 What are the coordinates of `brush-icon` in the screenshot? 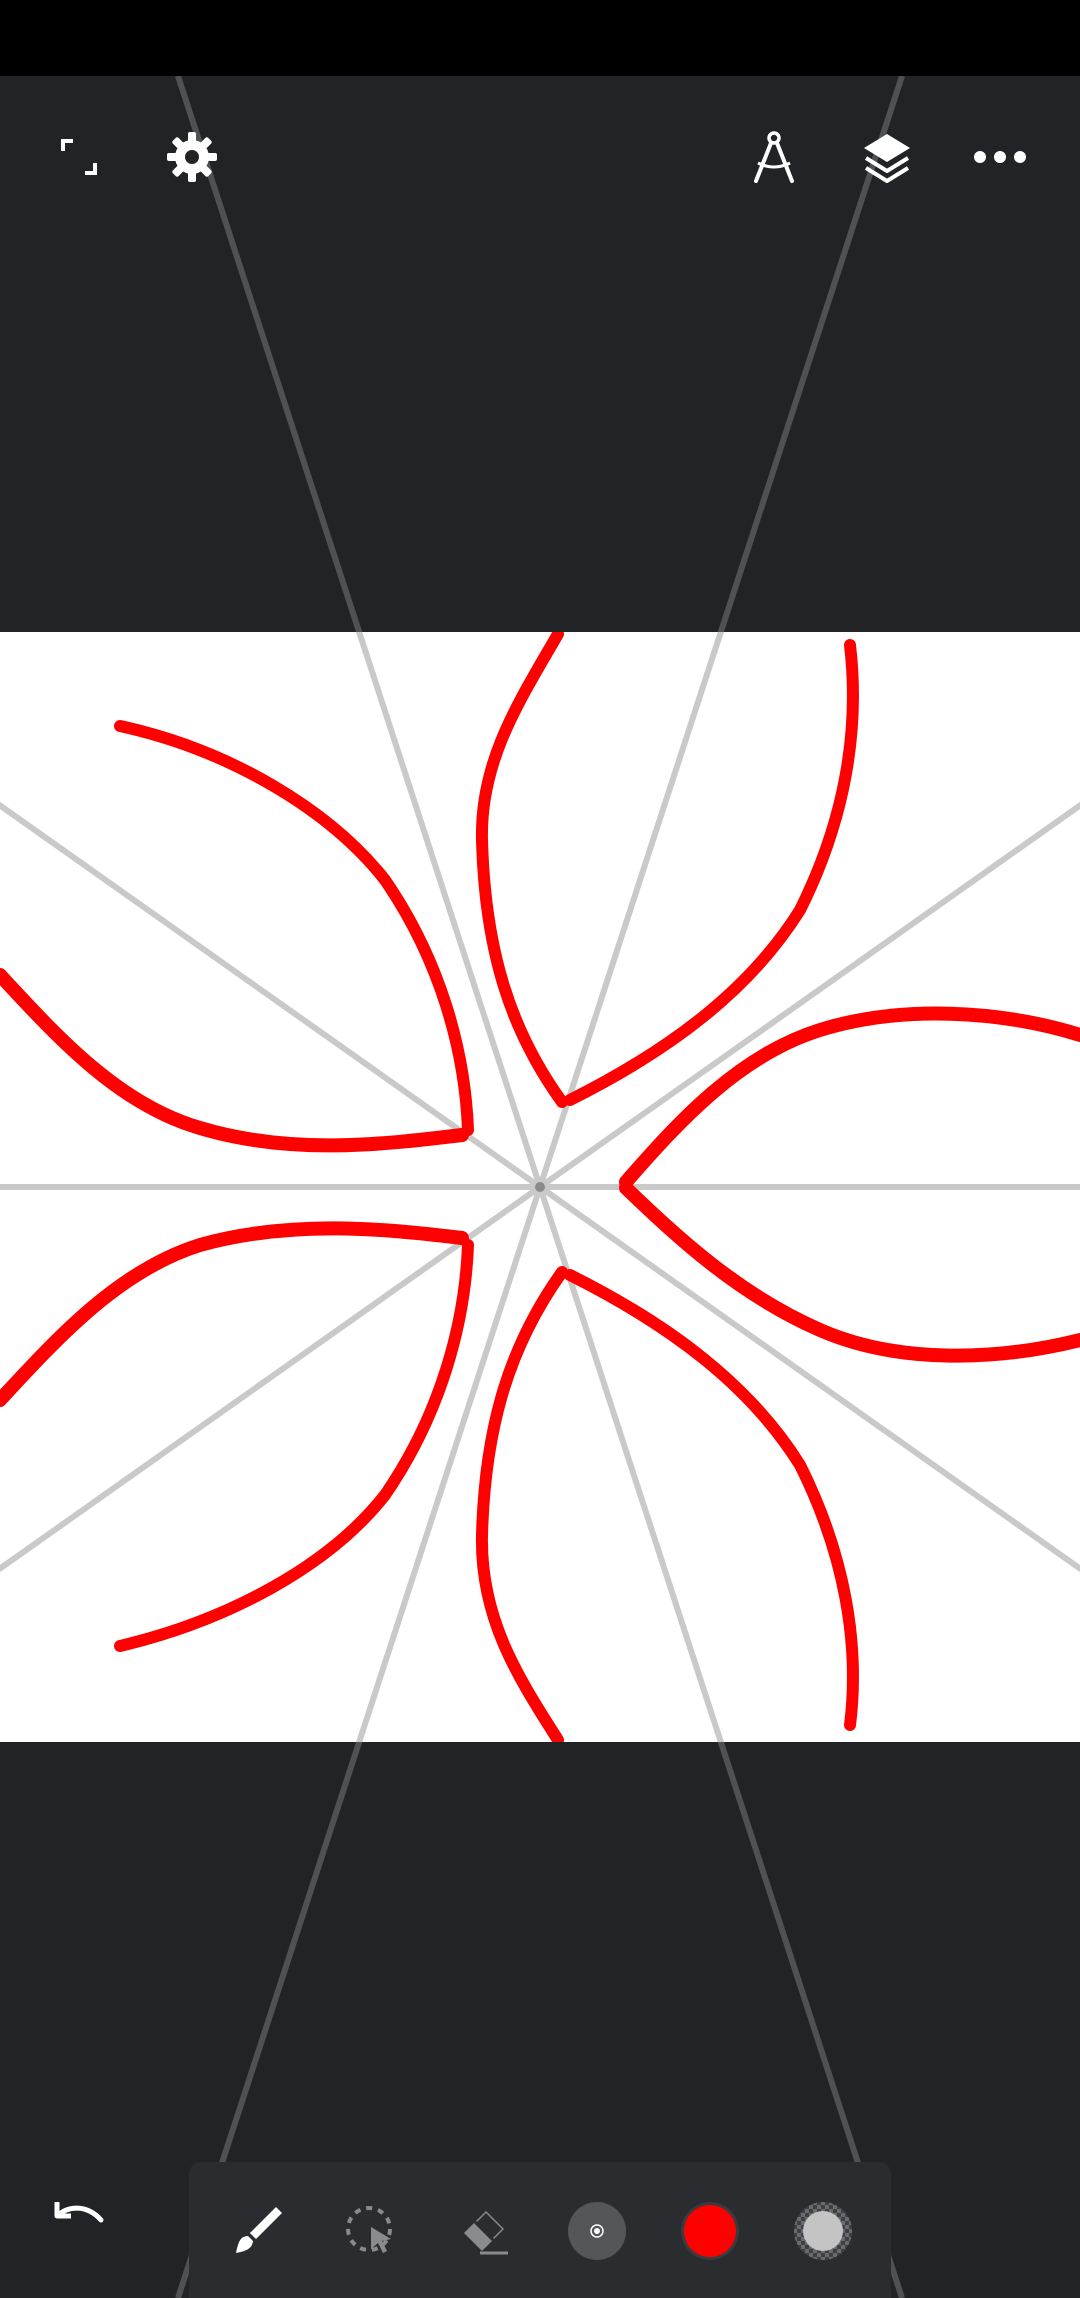 It's located at (259, 2230).